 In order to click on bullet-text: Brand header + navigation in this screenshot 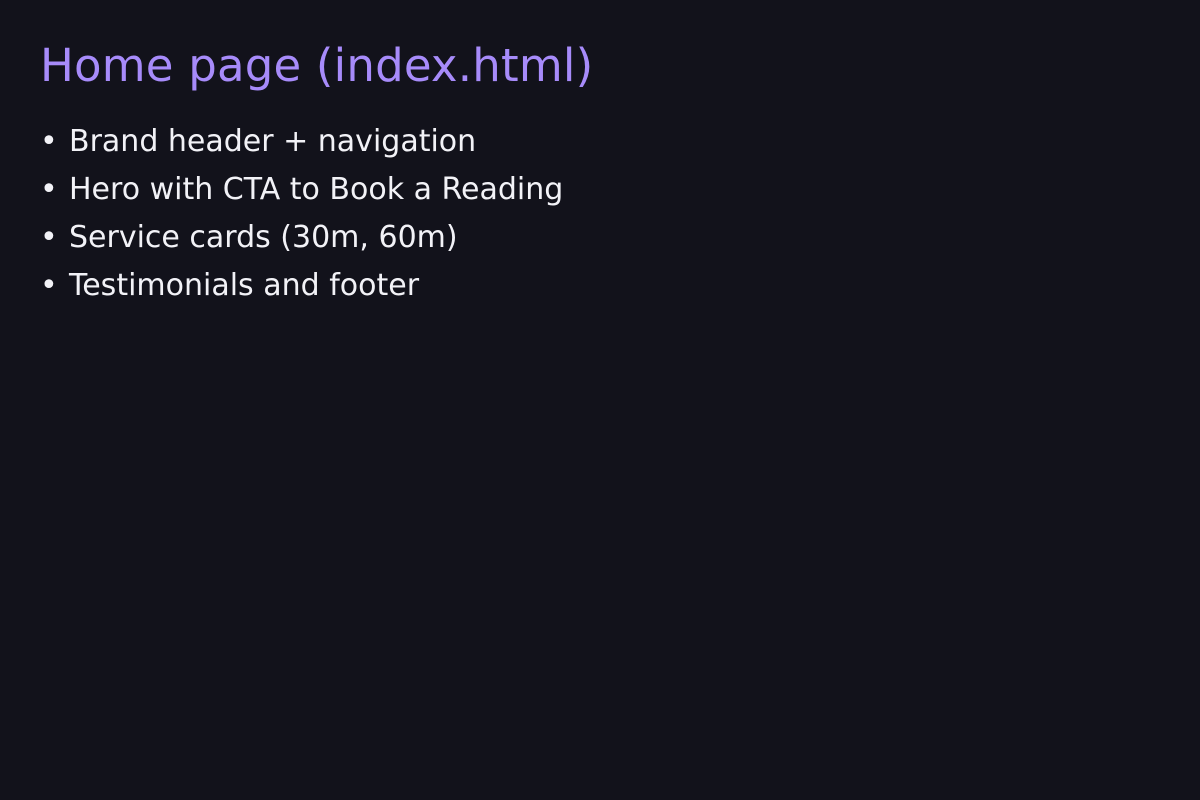, I will do `click(273, 141)`.